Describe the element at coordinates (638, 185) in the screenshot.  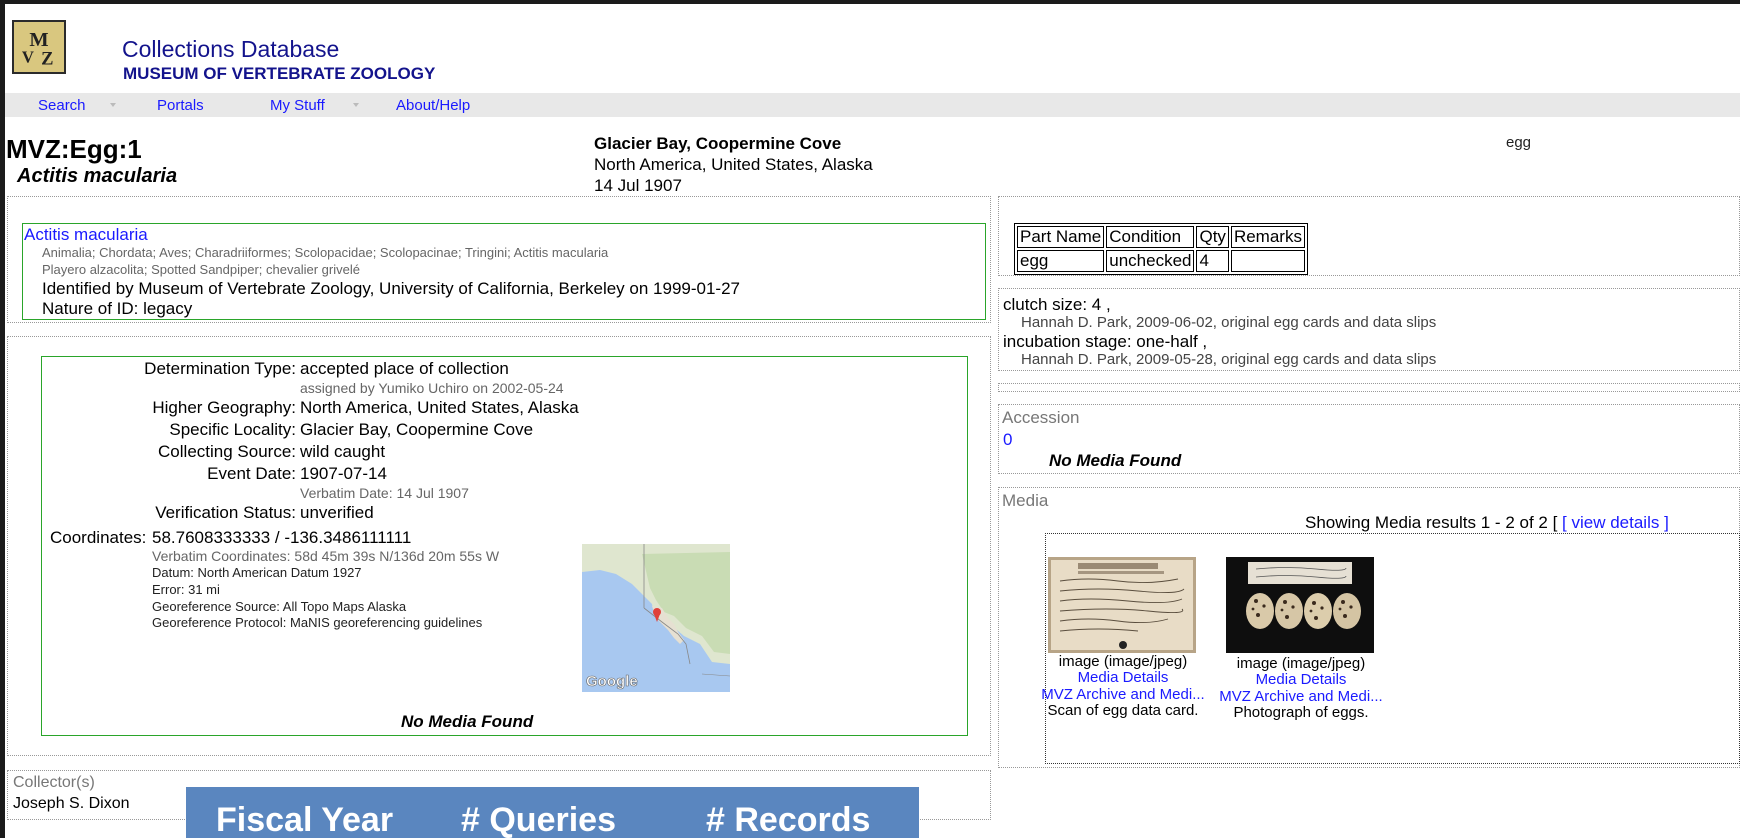
I see `collection-date: 14 Jul 1907` at that location.